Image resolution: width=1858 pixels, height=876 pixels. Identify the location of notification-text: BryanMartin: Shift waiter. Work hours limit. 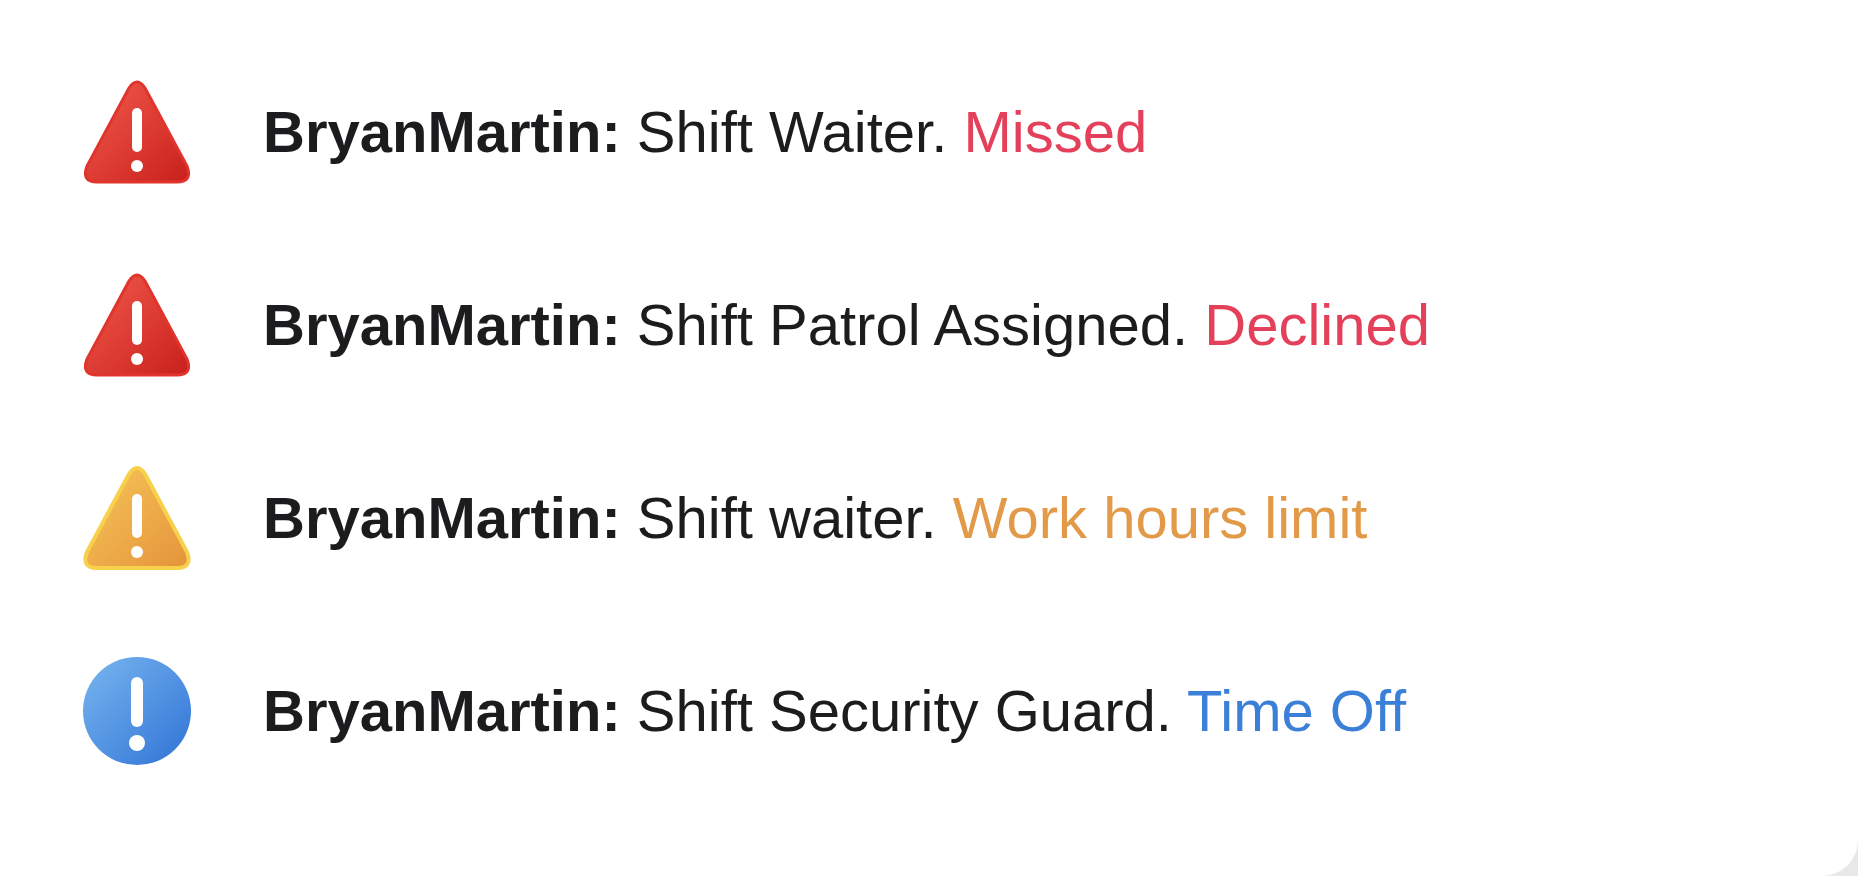
(815, 518).